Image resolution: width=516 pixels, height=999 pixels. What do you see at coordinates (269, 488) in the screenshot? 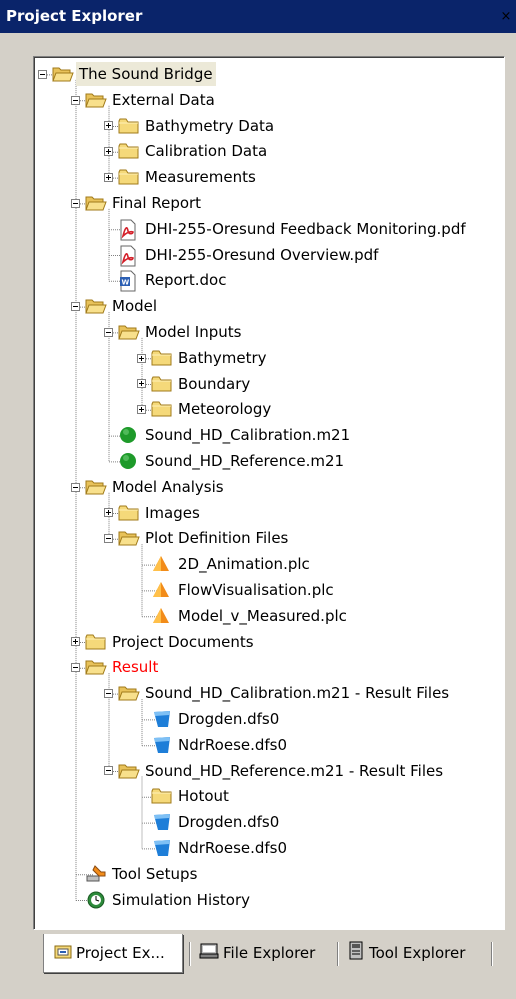
I see `tree-node: Model Analysis` at bounding box center [269, 488].